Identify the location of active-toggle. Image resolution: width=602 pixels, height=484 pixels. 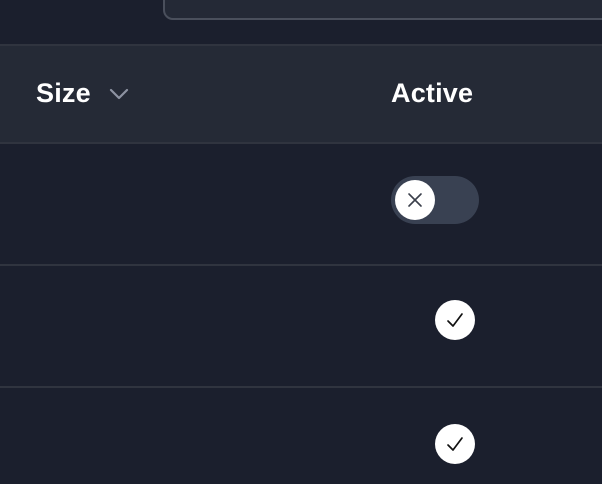
(435, 200).